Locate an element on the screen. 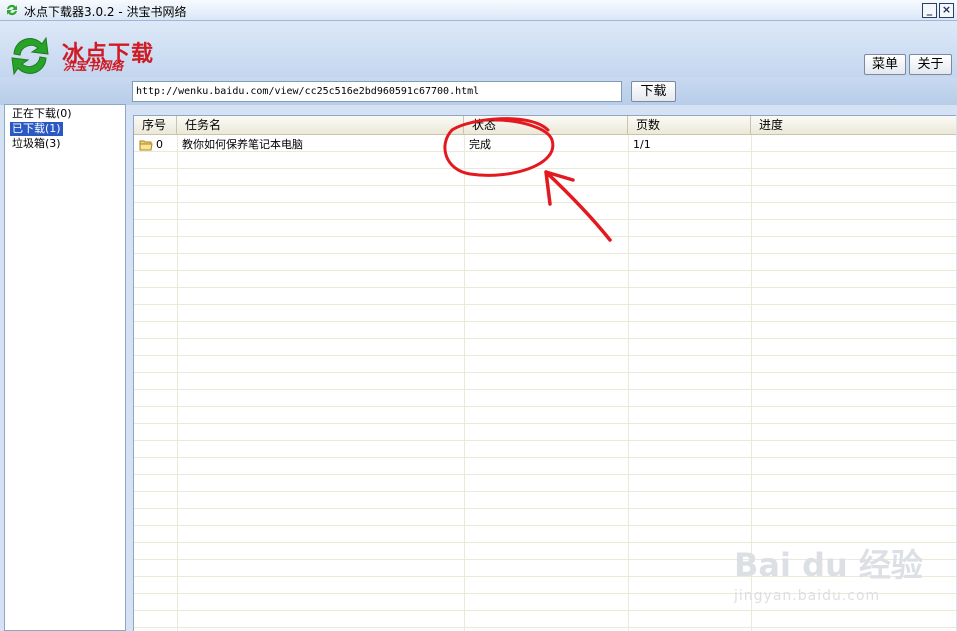  title-bar: 冰点下载器3.0.2 - 洪宝书网络 _ × is located at coordinates (478, 10).